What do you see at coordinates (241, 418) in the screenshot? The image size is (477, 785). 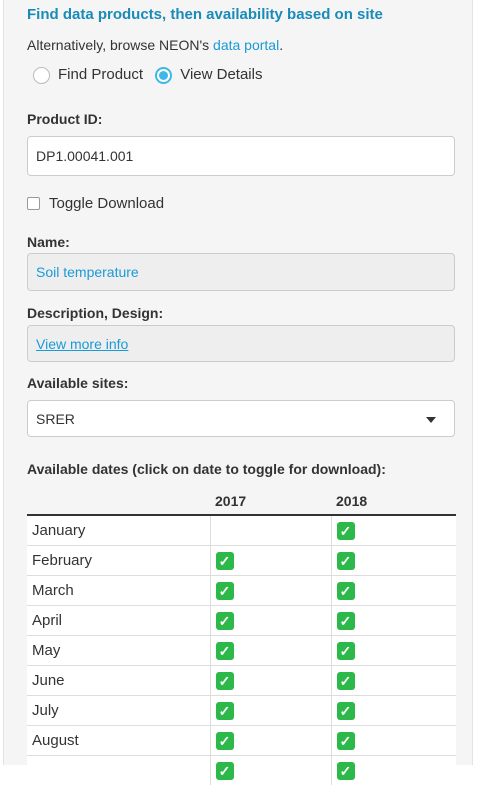 I see `site-select: SRER` at bounding box center [241, 418].